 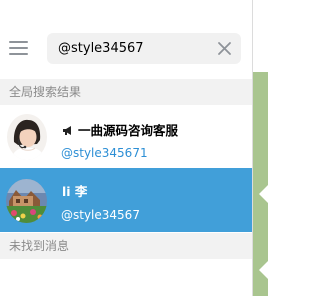 I want to click on result-username: @style34567, so click(x=100, y=215).